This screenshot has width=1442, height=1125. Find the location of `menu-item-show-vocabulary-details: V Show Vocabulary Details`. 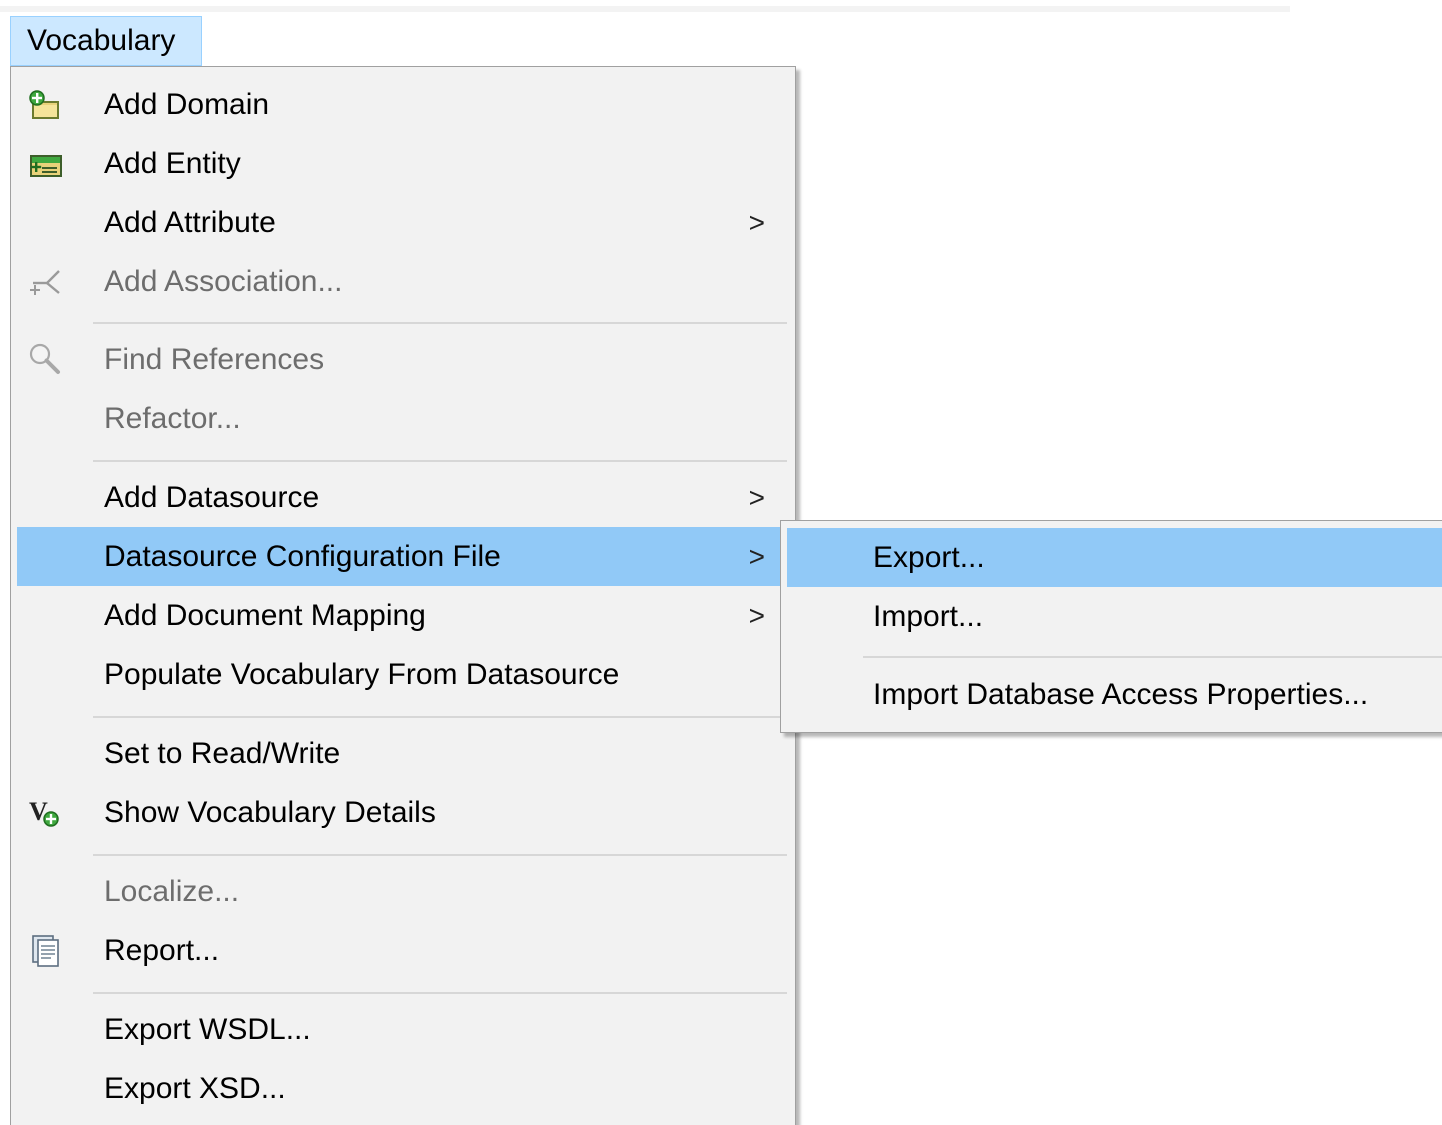

menu-item-show-vocabulary-details: V Show Vocabulary Details is located at coordinates (403, 812).